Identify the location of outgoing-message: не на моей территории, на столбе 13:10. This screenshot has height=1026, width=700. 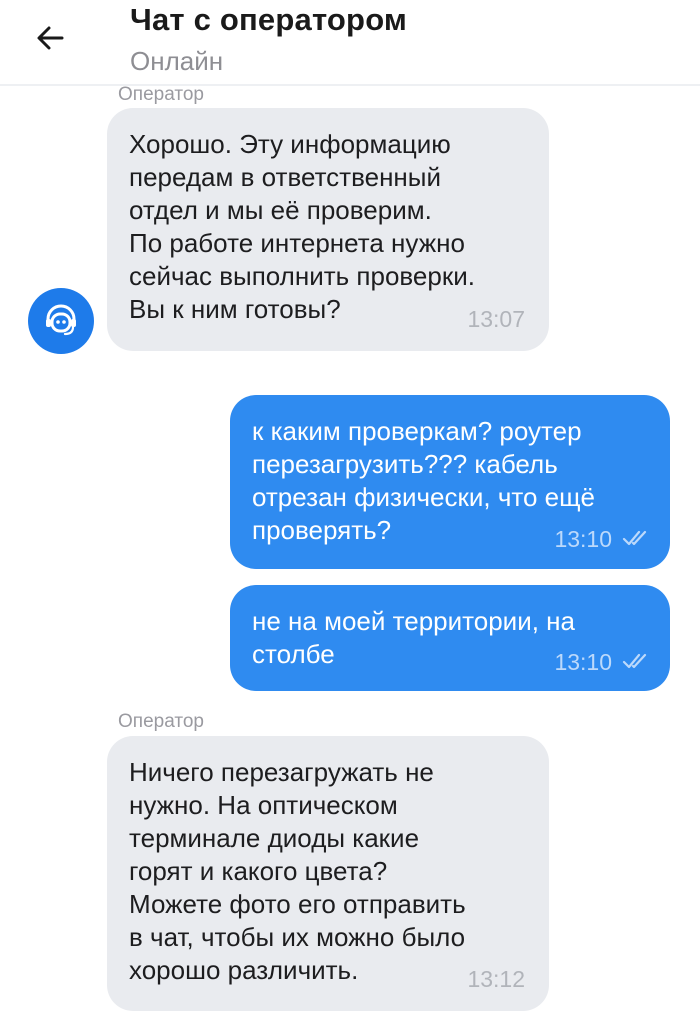
(450, 638).